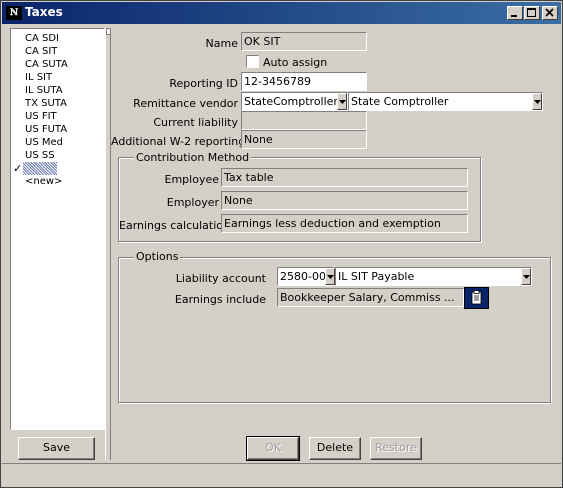  I want to click on liability-account-name-field: IL SIT Payable, so click(433, 276).